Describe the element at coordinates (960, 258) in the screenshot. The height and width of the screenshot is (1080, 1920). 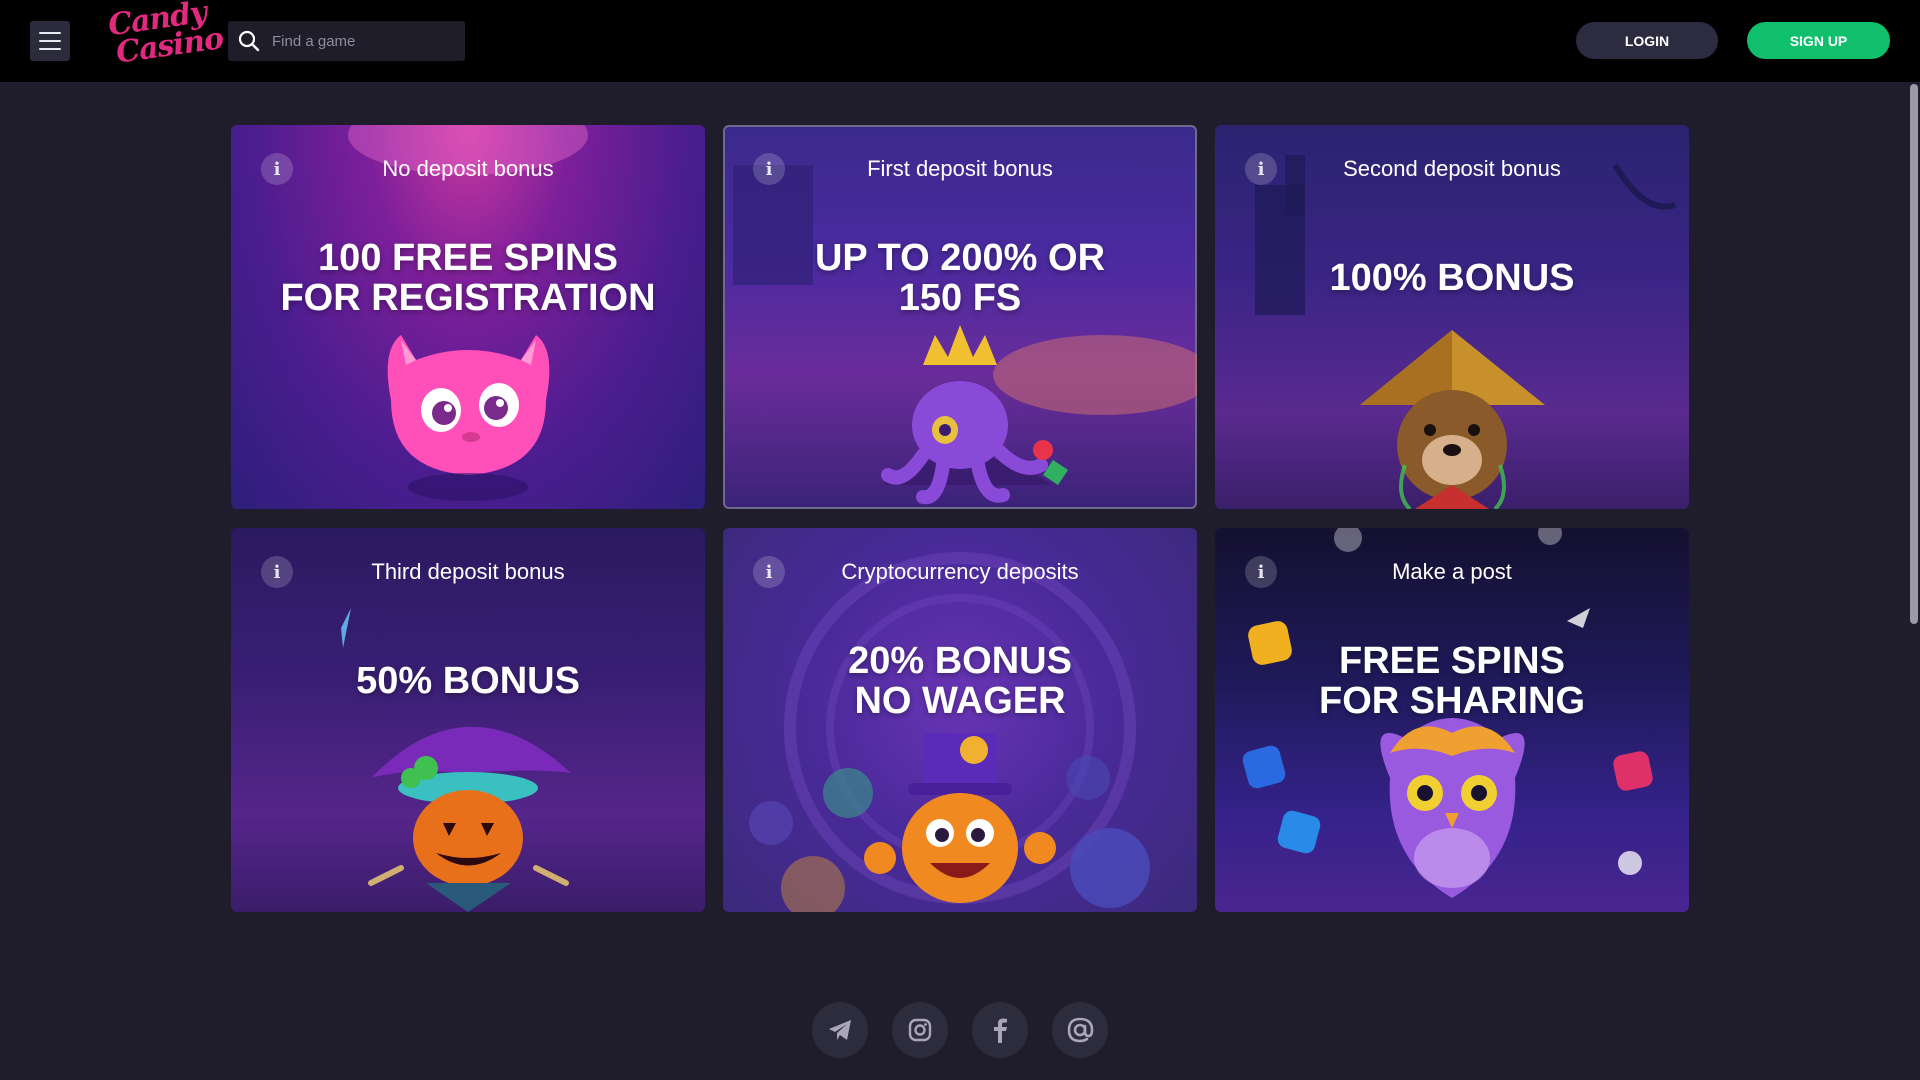
I see `headline-line1: UP TO 200% OR` at that location.